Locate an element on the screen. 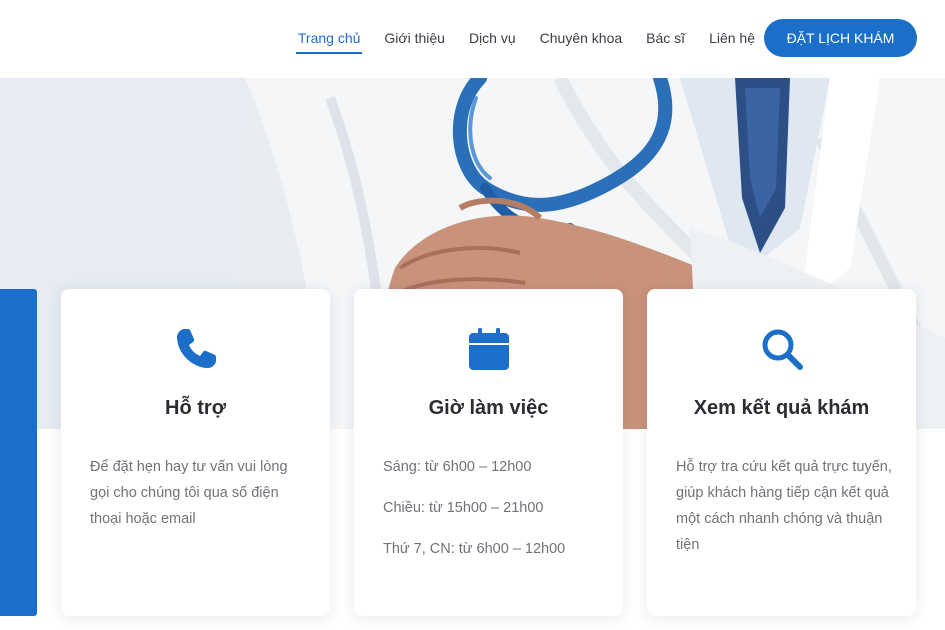 Image resolution: width=945 pixels, height=630 pixels. card-title: Giờ làm việc is located at coordinates (488, 408).